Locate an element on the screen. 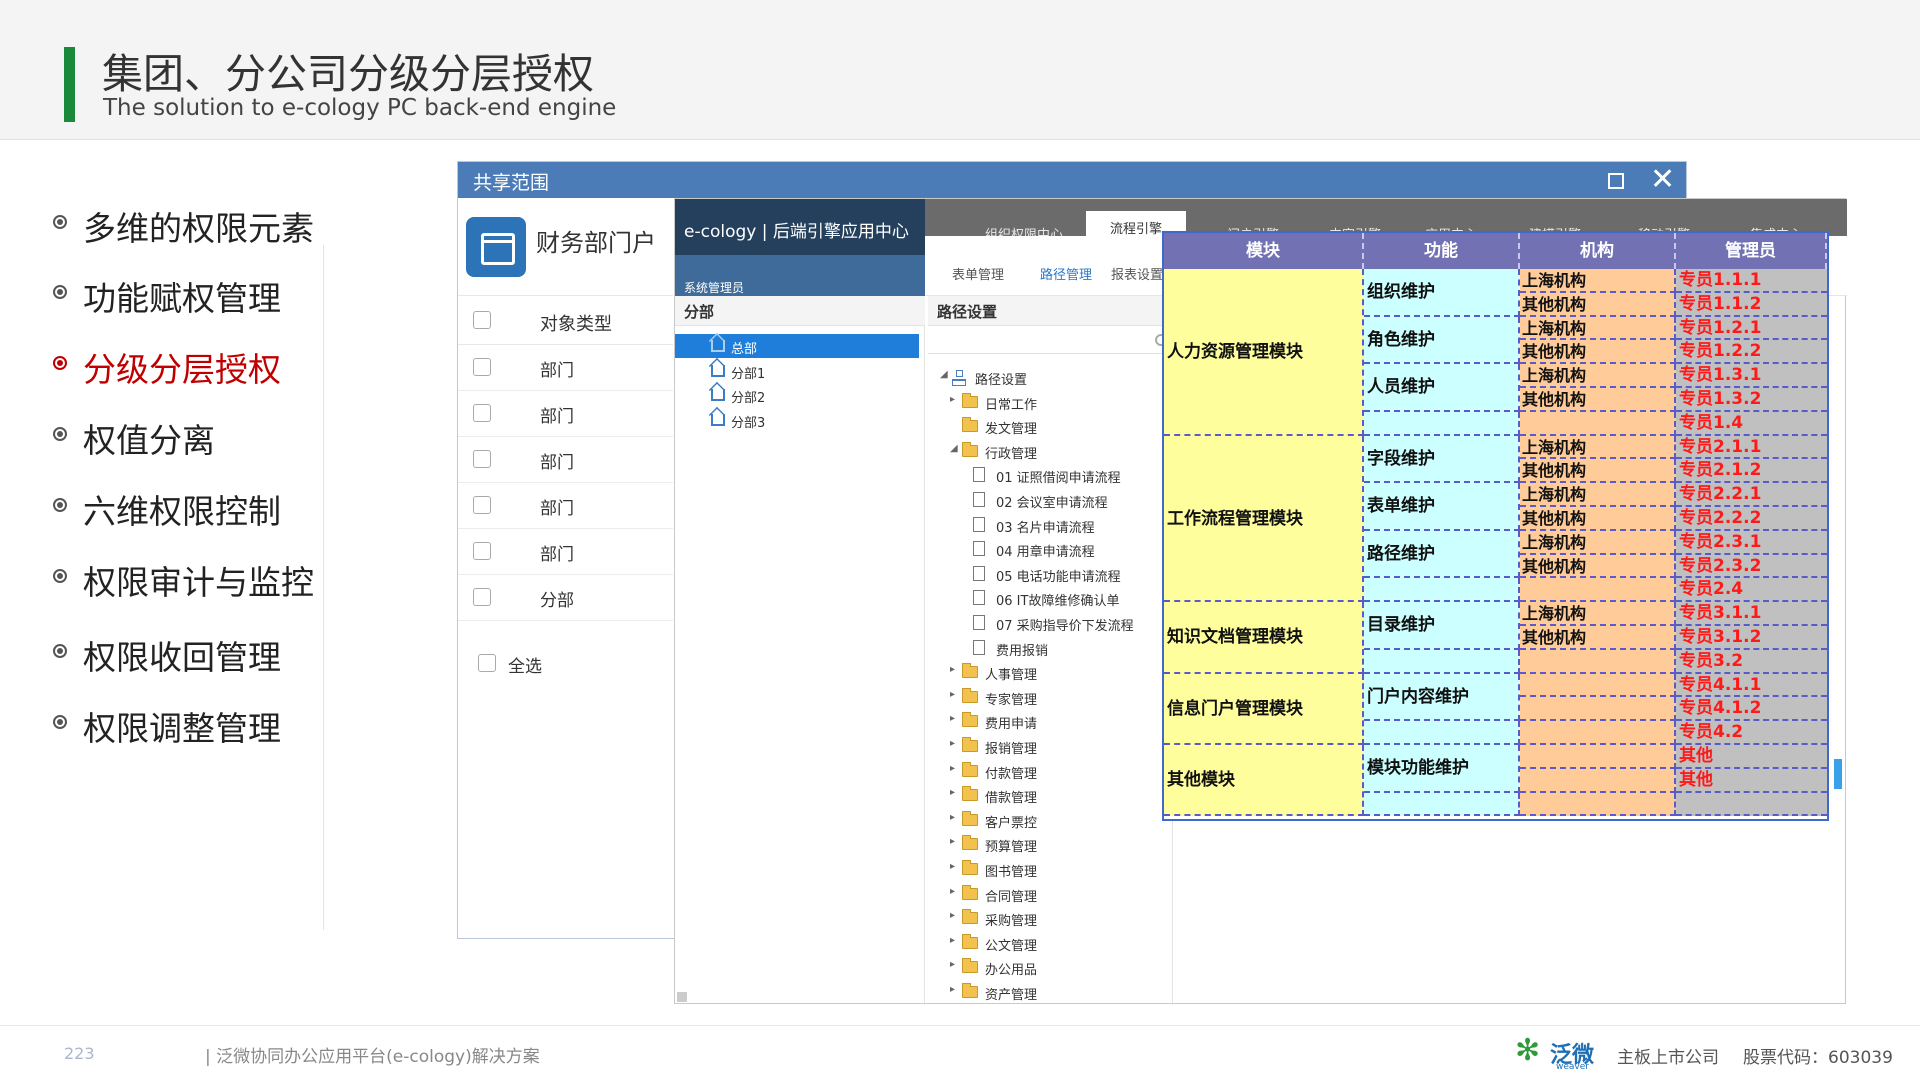 This screenshot has height=1080, width=1920. tree-item-path: ▸ 人事管理 is located at coordinates (1061, 672).